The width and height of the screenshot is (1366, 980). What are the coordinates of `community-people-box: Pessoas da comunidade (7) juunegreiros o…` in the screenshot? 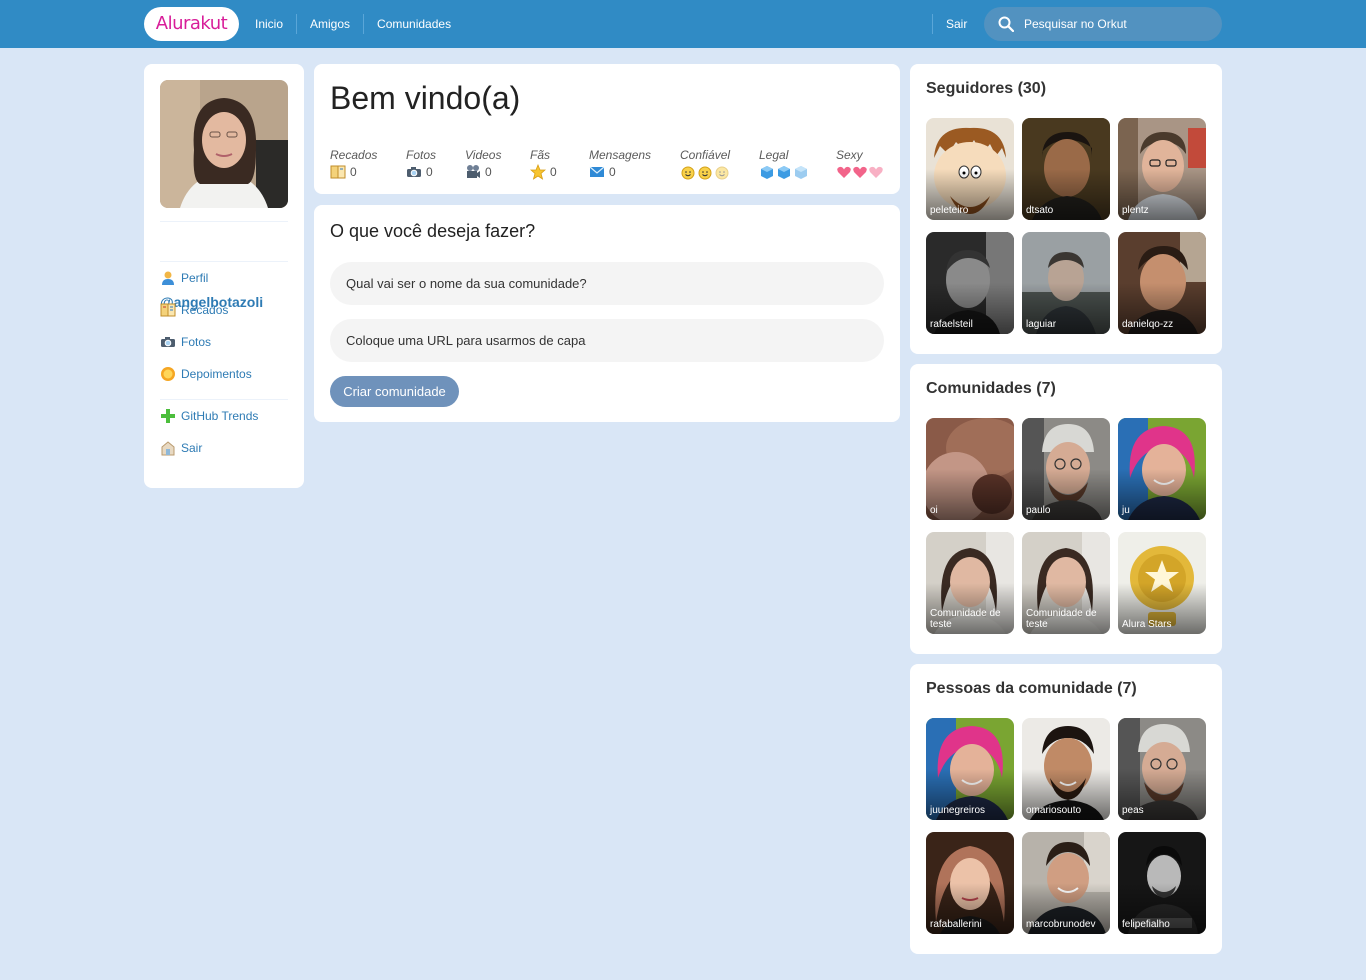 It's located at (1066, 809).